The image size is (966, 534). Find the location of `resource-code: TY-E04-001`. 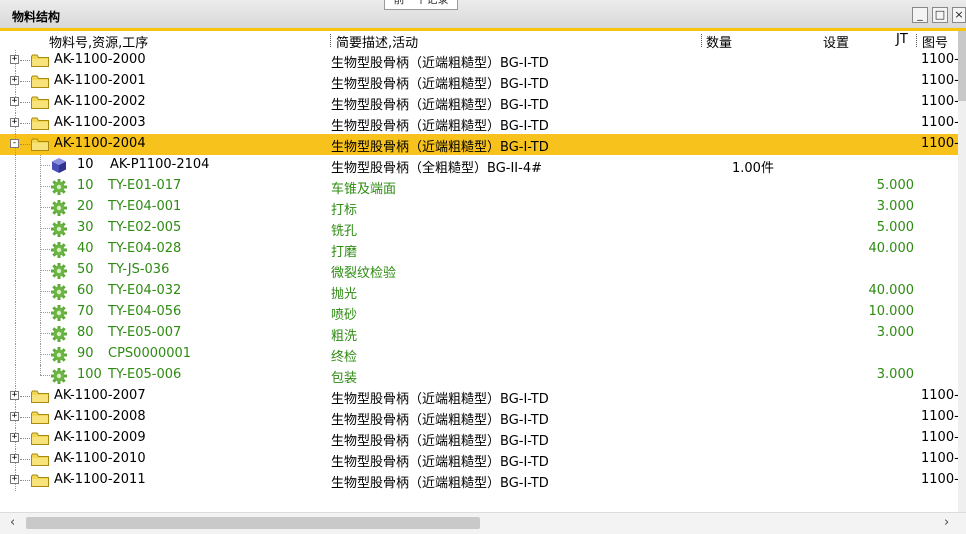

resource-code: TY-E04-001 is located at coordinates (145, 206).